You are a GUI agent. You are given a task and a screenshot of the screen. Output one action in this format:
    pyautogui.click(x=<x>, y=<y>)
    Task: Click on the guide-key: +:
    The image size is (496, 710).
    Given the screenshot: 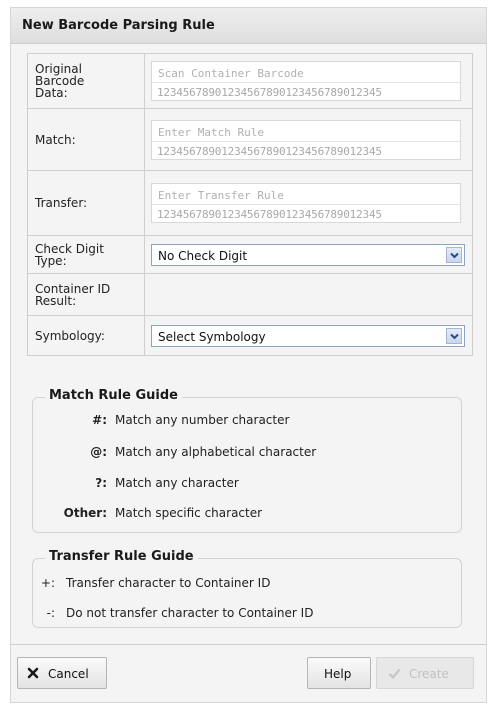 What is the action you would take?
    pyautogui.click(x=47, y=583)
    